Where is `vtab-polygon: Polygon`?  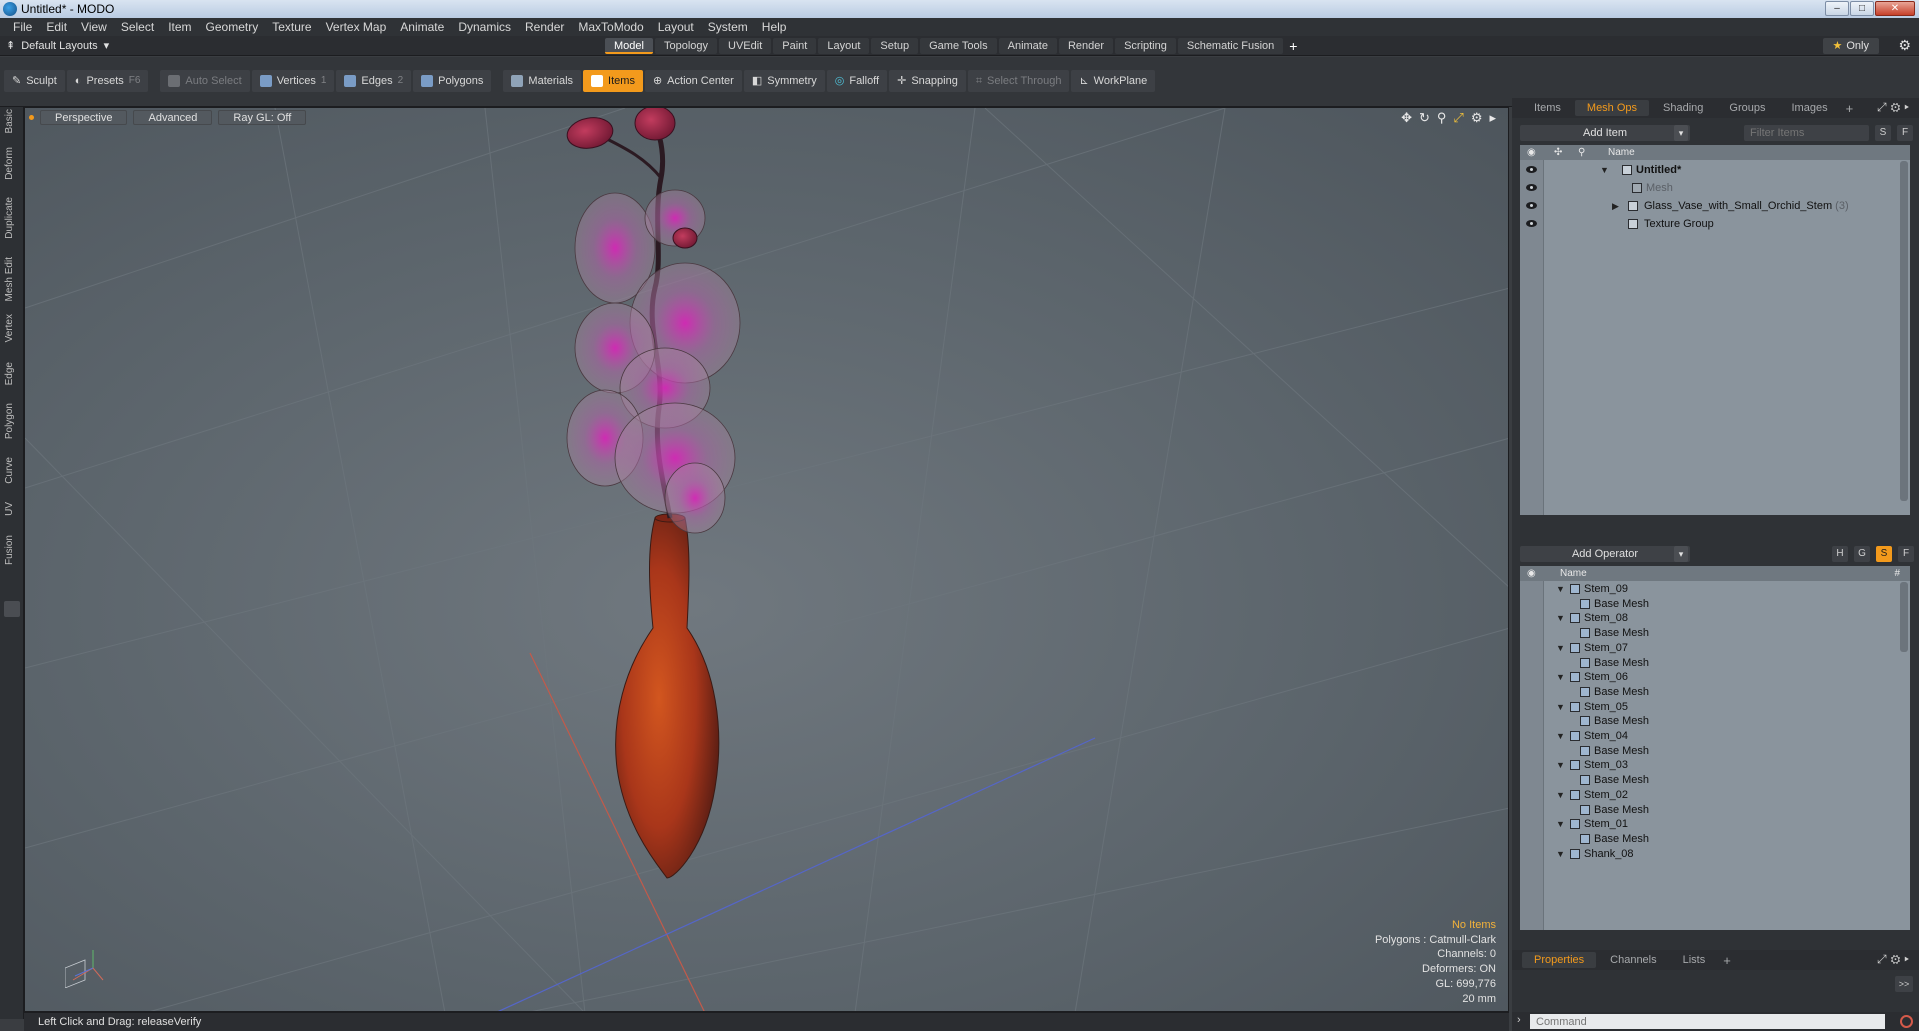
vtab-polygon: Polygon is located at coordinates (9, 421).